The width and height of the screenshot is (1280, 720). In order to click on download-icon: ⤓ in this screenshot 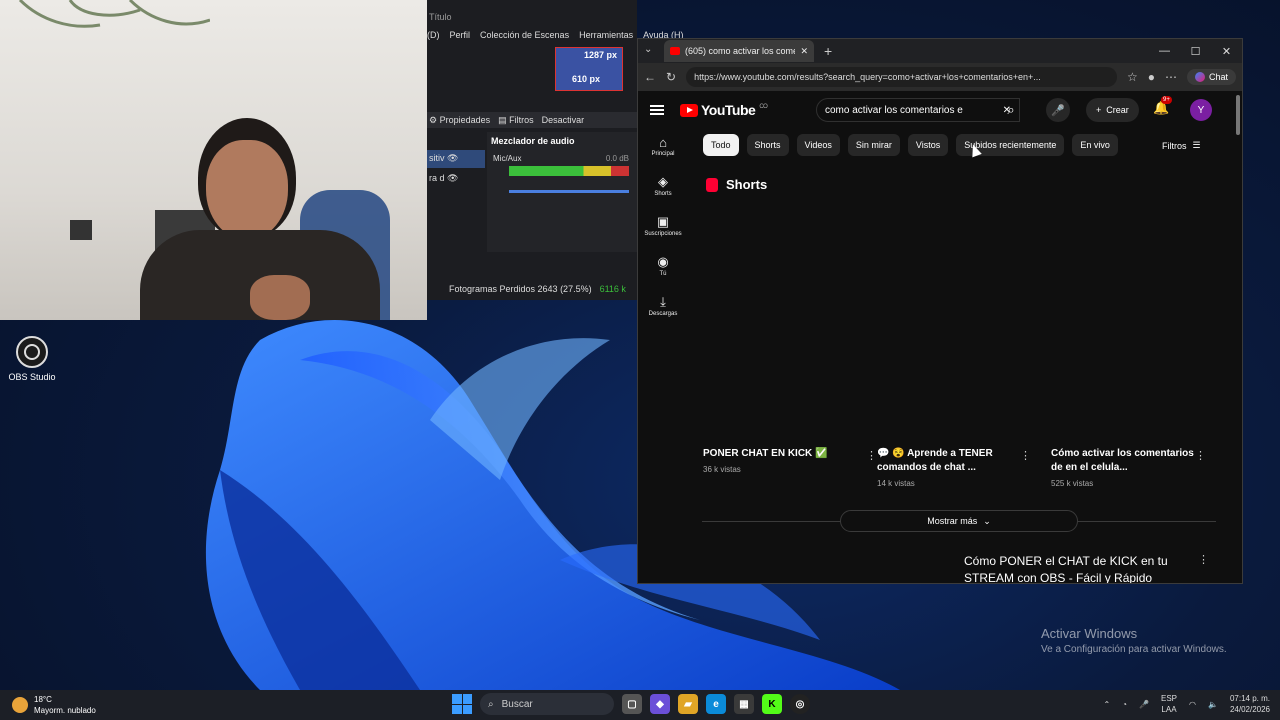, I will do `click(663, 301)`.